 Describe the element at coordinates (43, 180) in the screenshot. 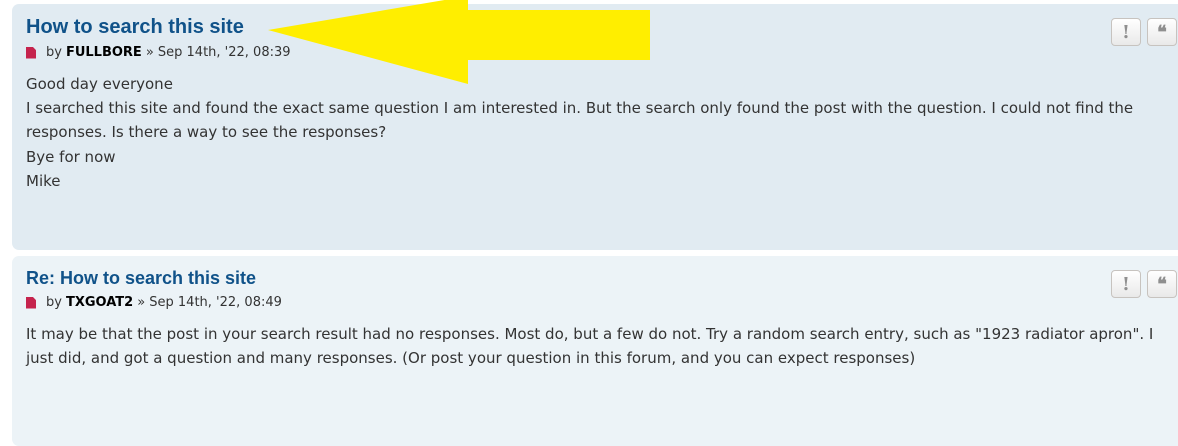

I see `content-line: Mike` at that location.